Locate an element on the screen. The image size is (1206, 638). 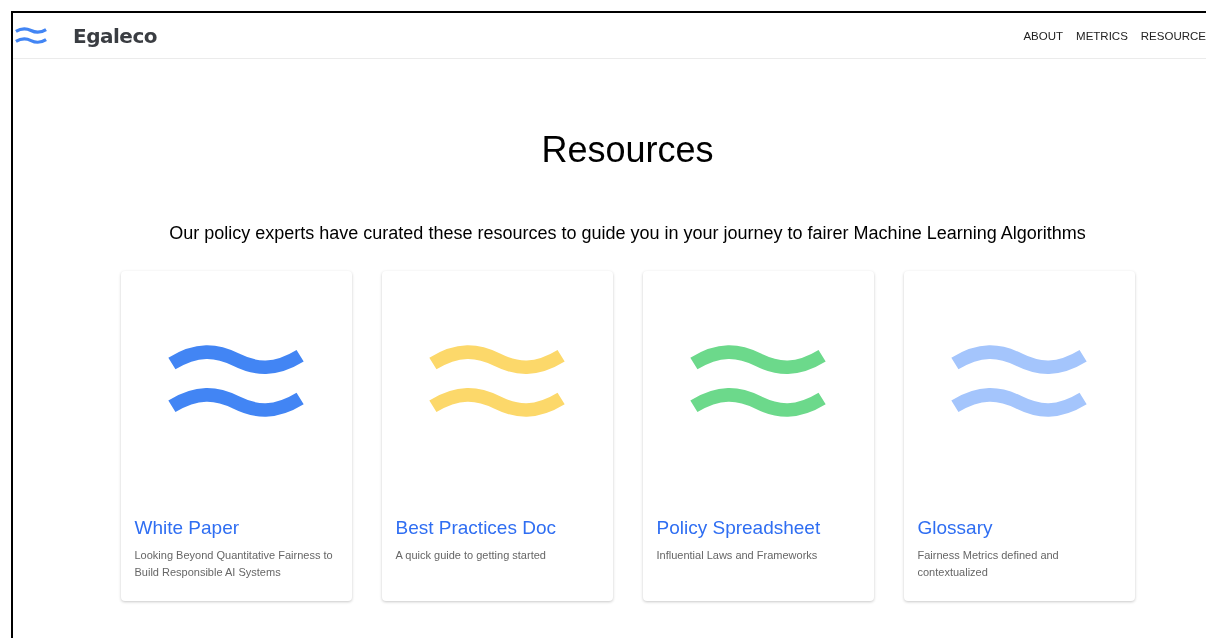
resource-card: Policy Spreadsheet Influential Laws and Frameworks is located at coordinates (758, 436).